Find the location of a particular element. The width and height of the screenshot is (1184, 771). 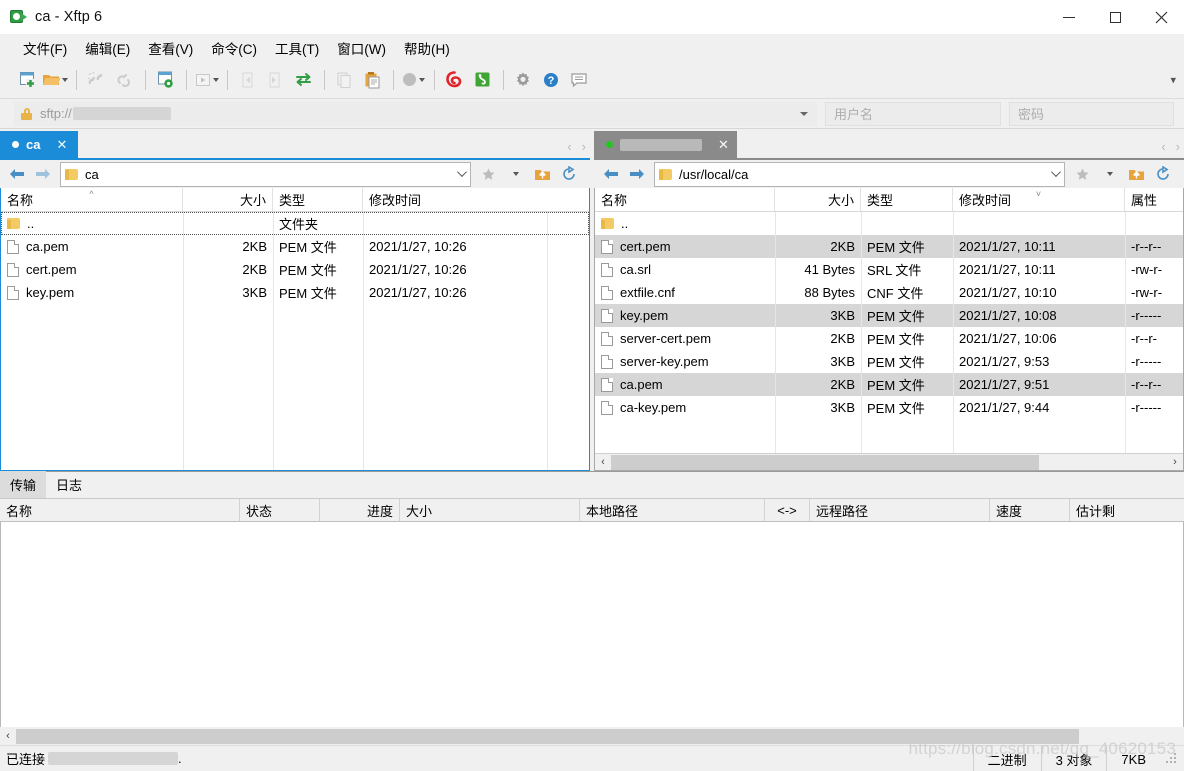

maximize-button is located at coordinates (1115, 17).